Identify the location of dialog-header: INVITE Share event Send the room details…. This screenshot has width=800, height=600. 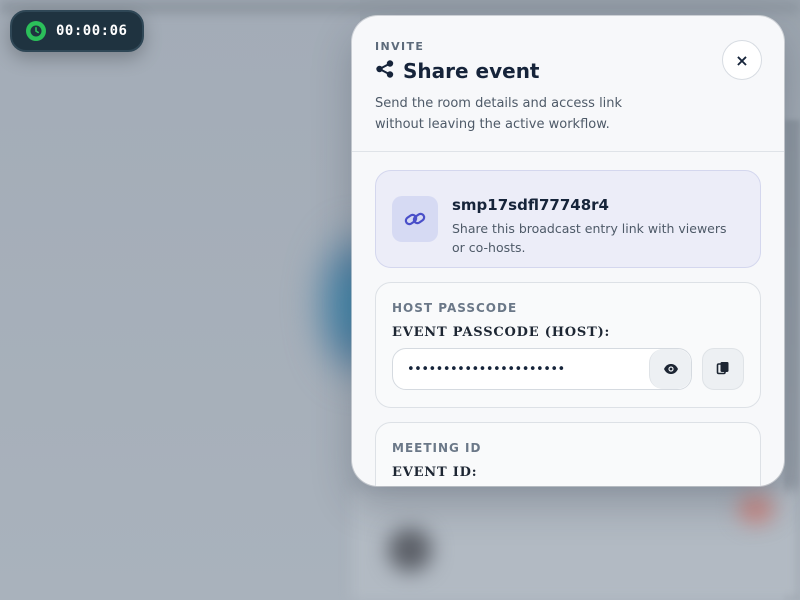
(568, 84).